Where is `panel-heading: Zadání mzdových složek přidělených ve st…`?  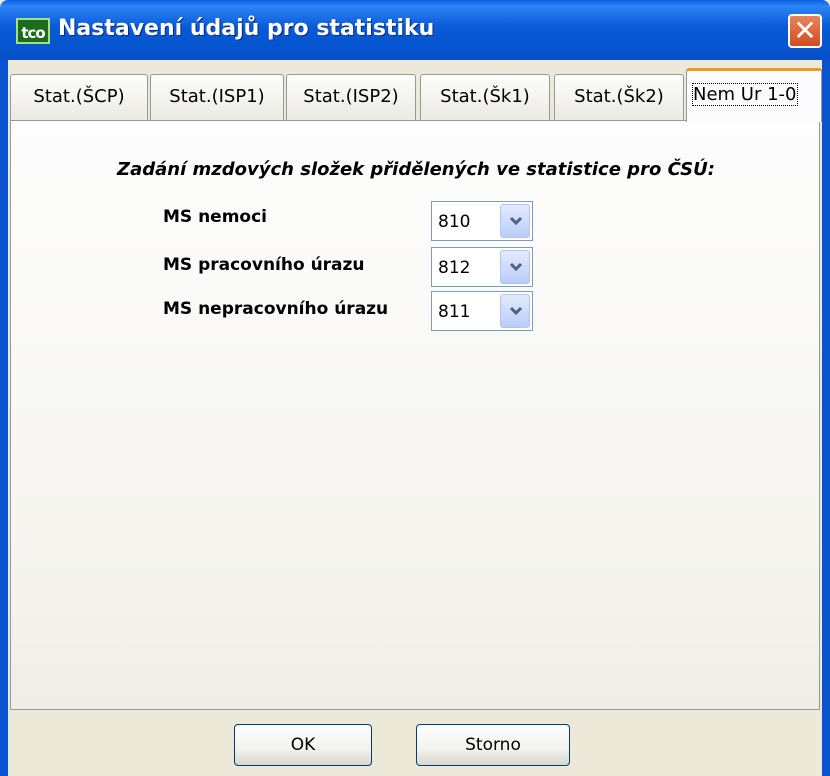 panel-heading: Zadání mzdových složek přidělených ve st… is located at coordinates (416, 169).